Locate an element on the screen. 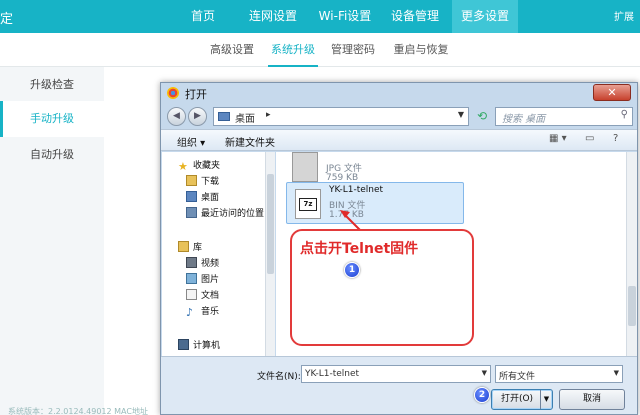 Image resolution: width=640 pixels, height=415 pixels. annotation-arrow is located at coordinates (350, 220).